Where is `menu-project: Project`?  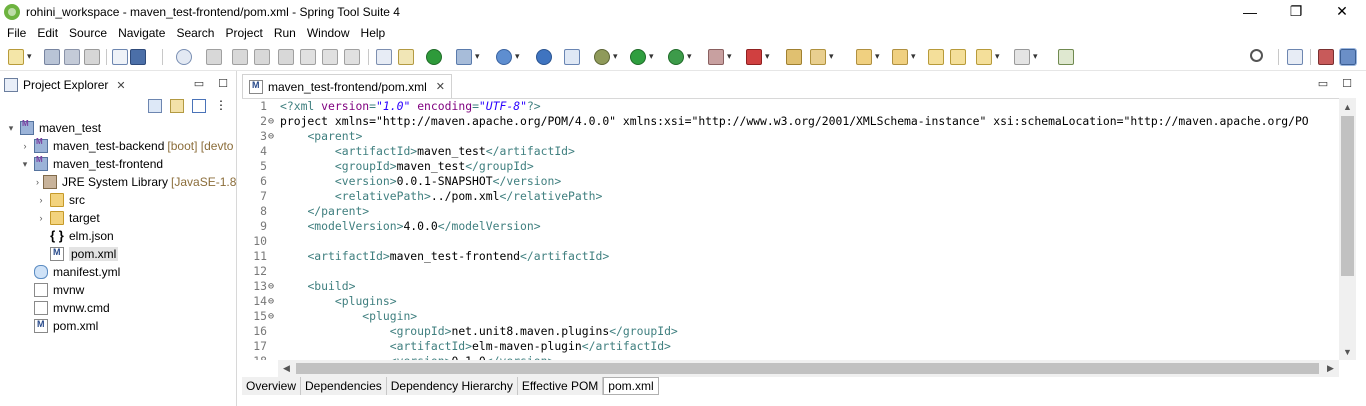 menu-project: Project is located at coordinates (243, 33).